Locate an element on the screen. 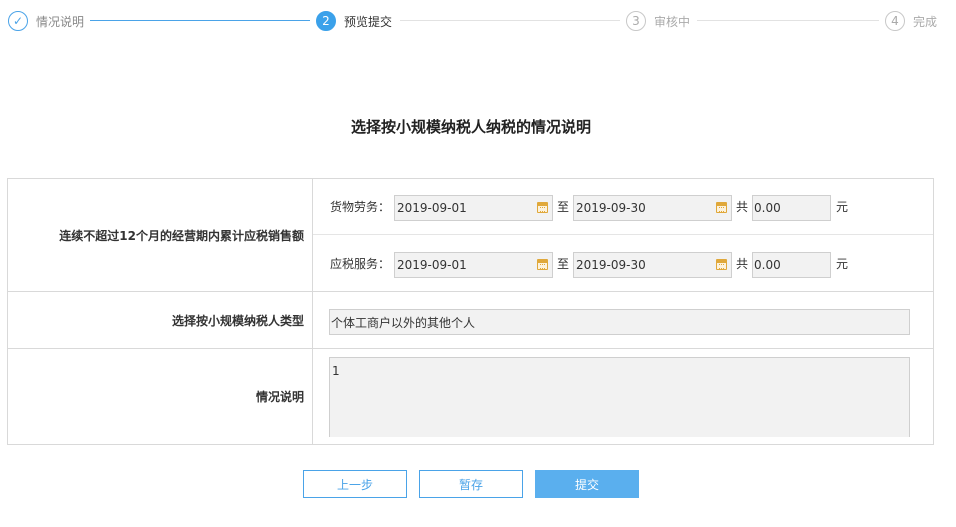 This screenshot has width=956, height=527. step-2: 2 预览提交 is located at coordinates (354, 21).